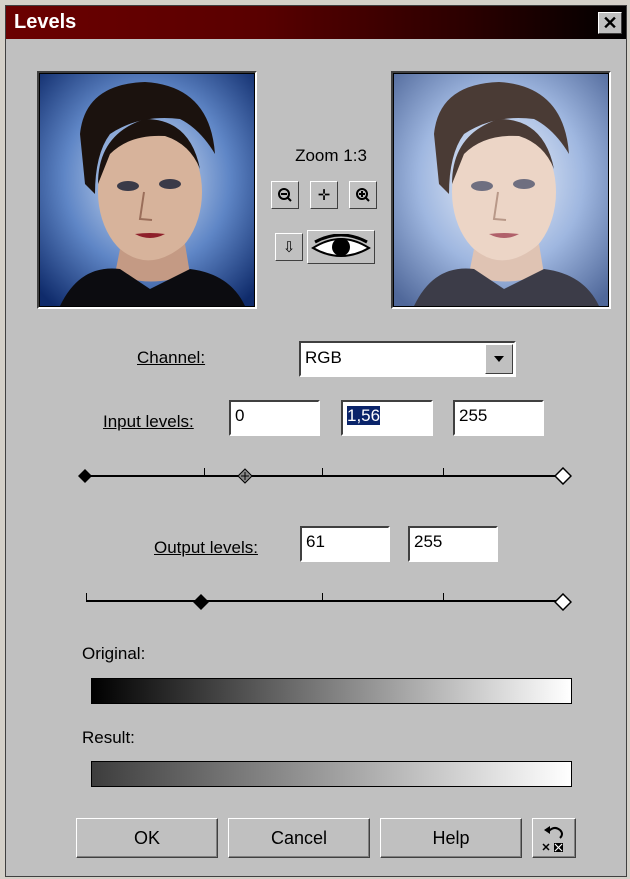 The image size is (630, 879). I want to click on reset-button, so click(554, 838).